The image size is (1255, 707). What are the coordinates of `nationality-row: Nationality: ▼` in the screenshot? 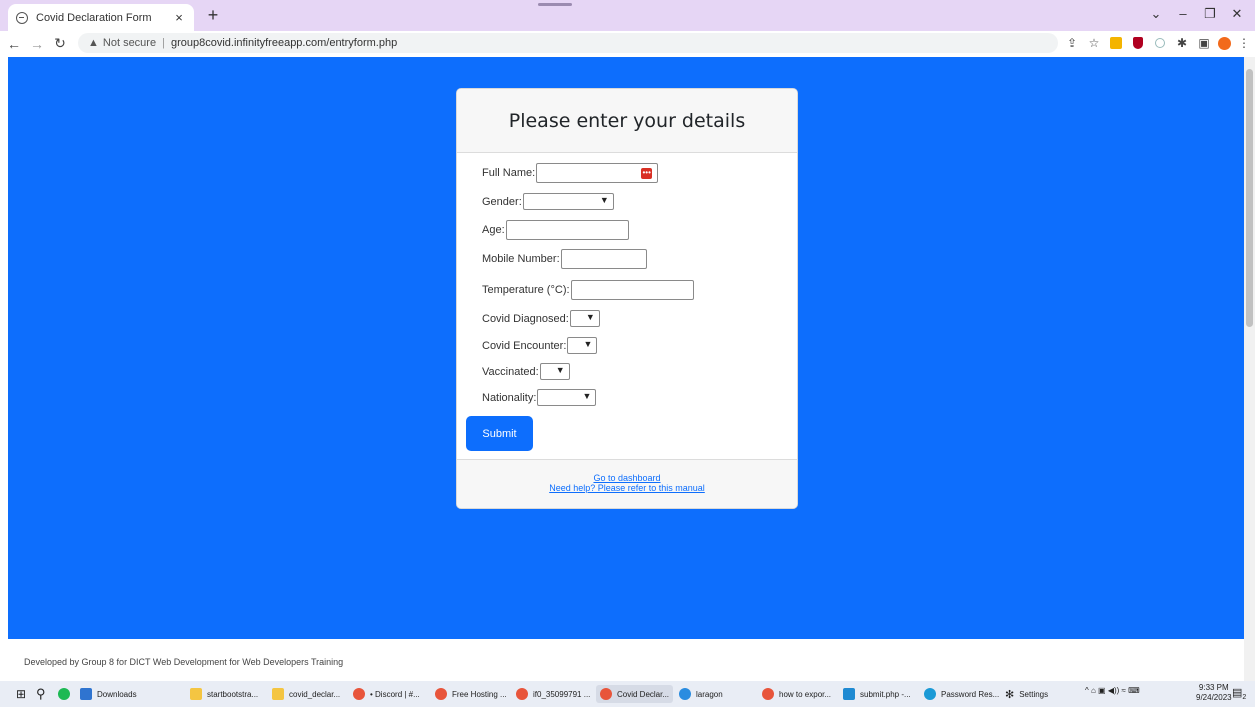 It's located at (539, 397).